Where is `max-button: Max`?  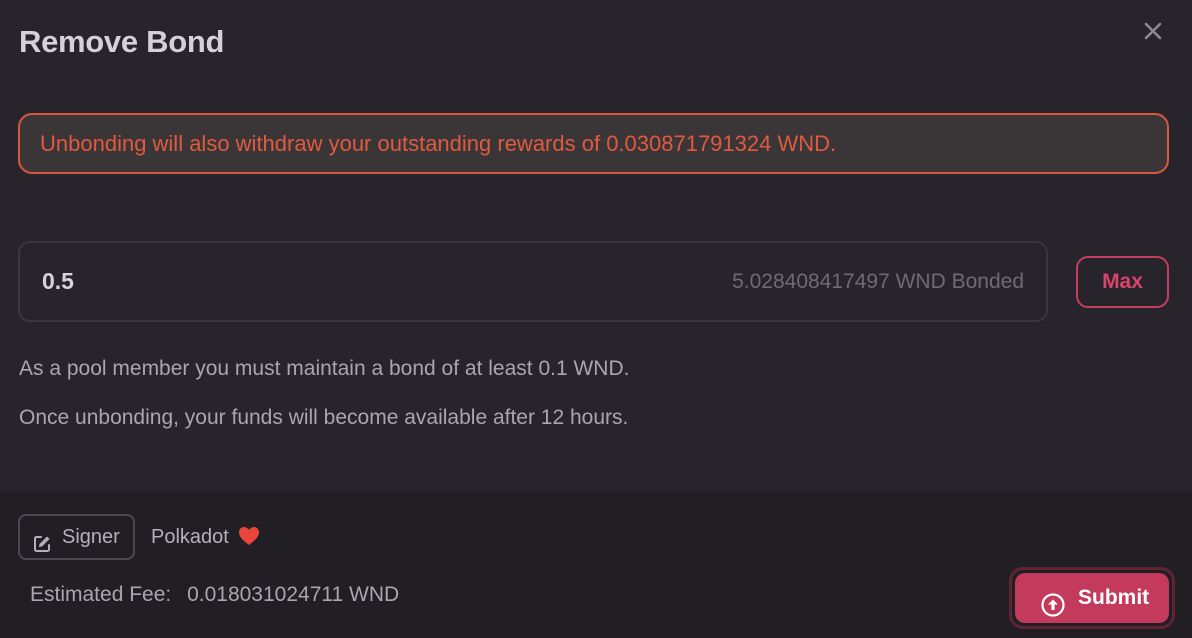 max-button: Max is located at coordinates (1122, 282).